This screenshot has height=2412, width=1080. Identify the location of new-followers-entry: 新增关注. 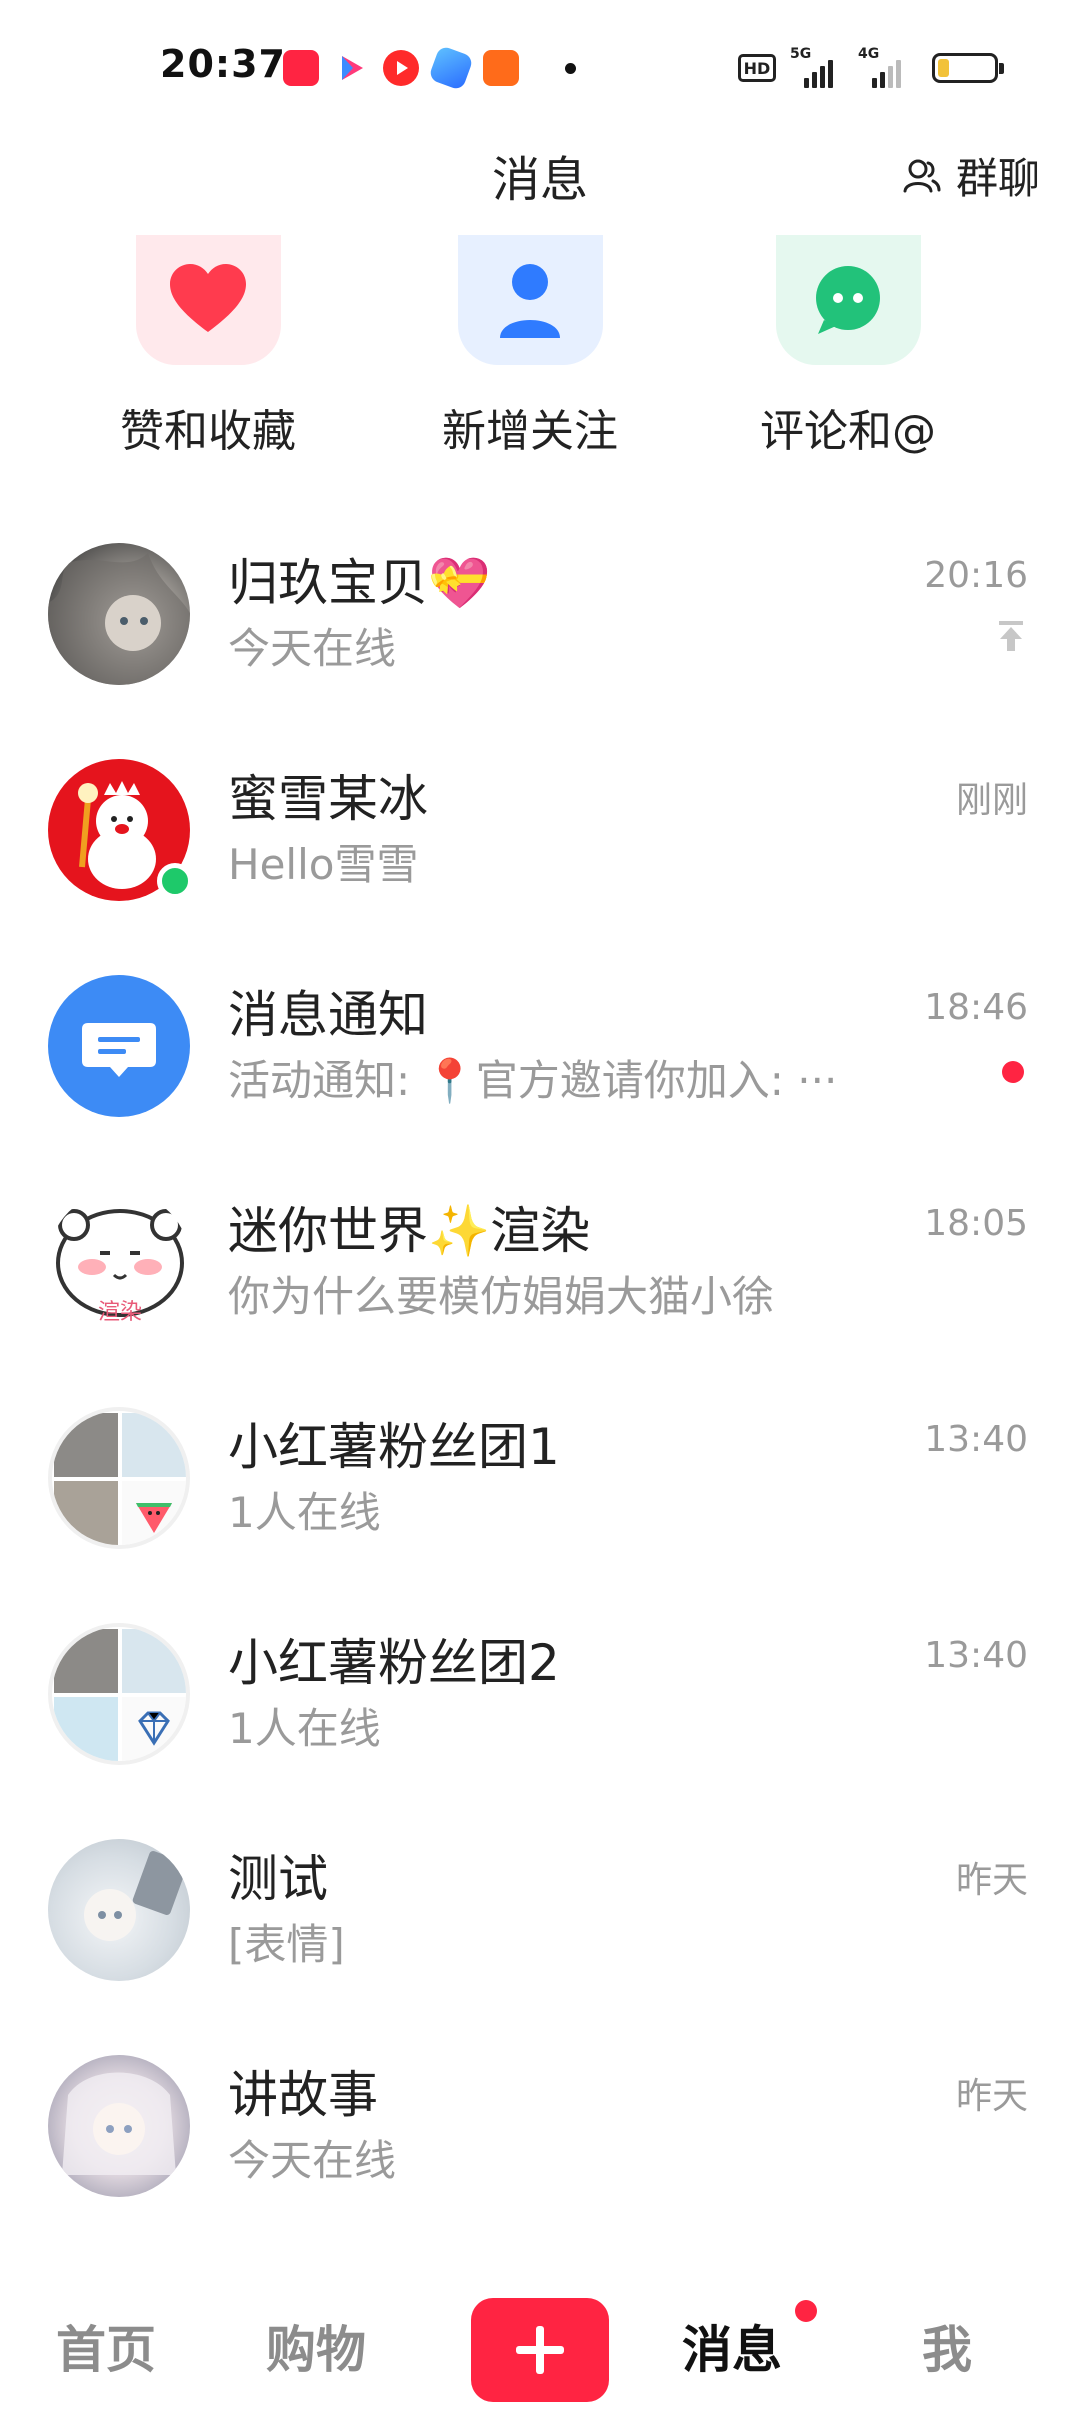
(530, 347).